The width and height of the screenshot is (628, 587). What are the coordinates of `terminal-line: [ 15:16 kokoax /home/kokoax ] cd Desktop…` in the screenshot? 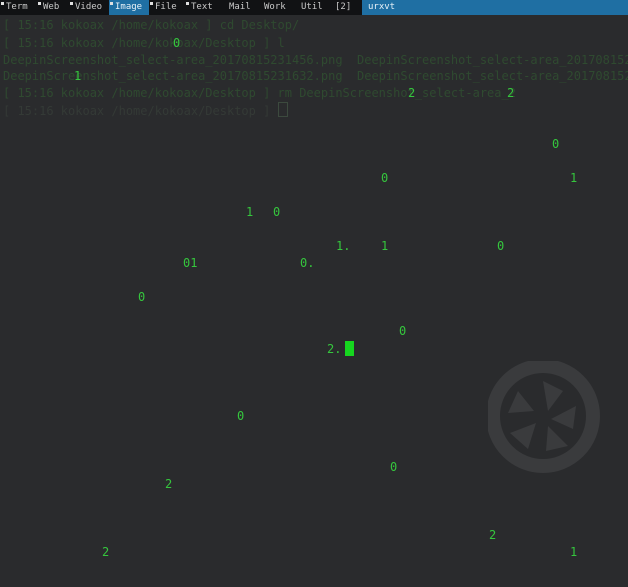 It's located at (151, 25).